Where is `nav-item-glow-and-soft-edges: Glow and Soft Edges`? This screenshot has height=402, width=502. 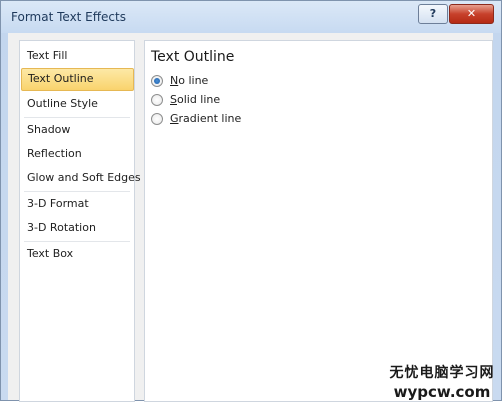
nav-item-glow-and-soft-edges: Glow and Soft Edges is located at coordinates (80, 178).